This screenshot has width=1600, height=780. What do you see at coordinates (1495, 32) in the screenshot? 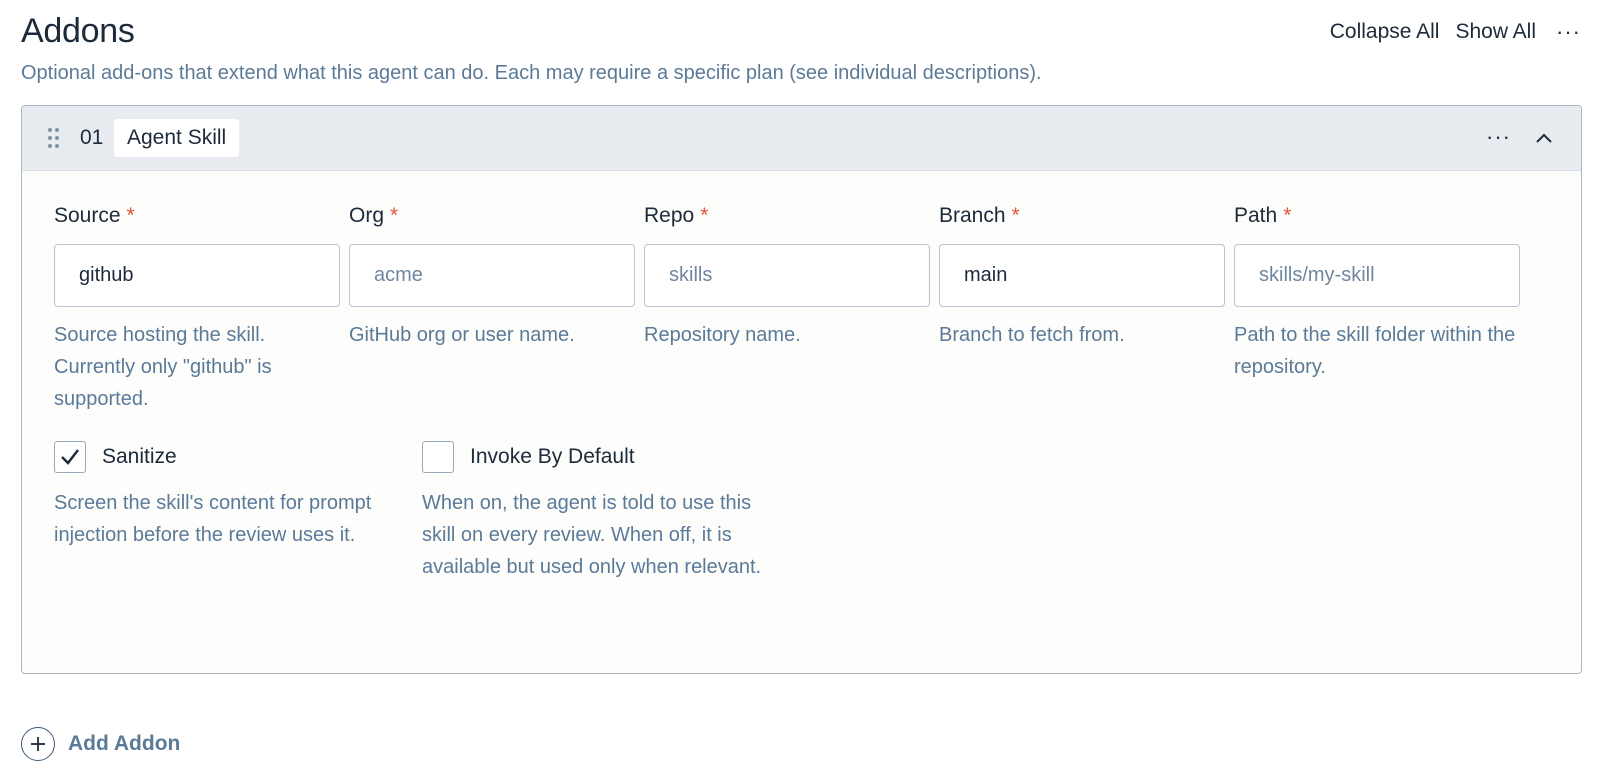
I see `show-all-button: Show All` at bounding box center [1495, 32].